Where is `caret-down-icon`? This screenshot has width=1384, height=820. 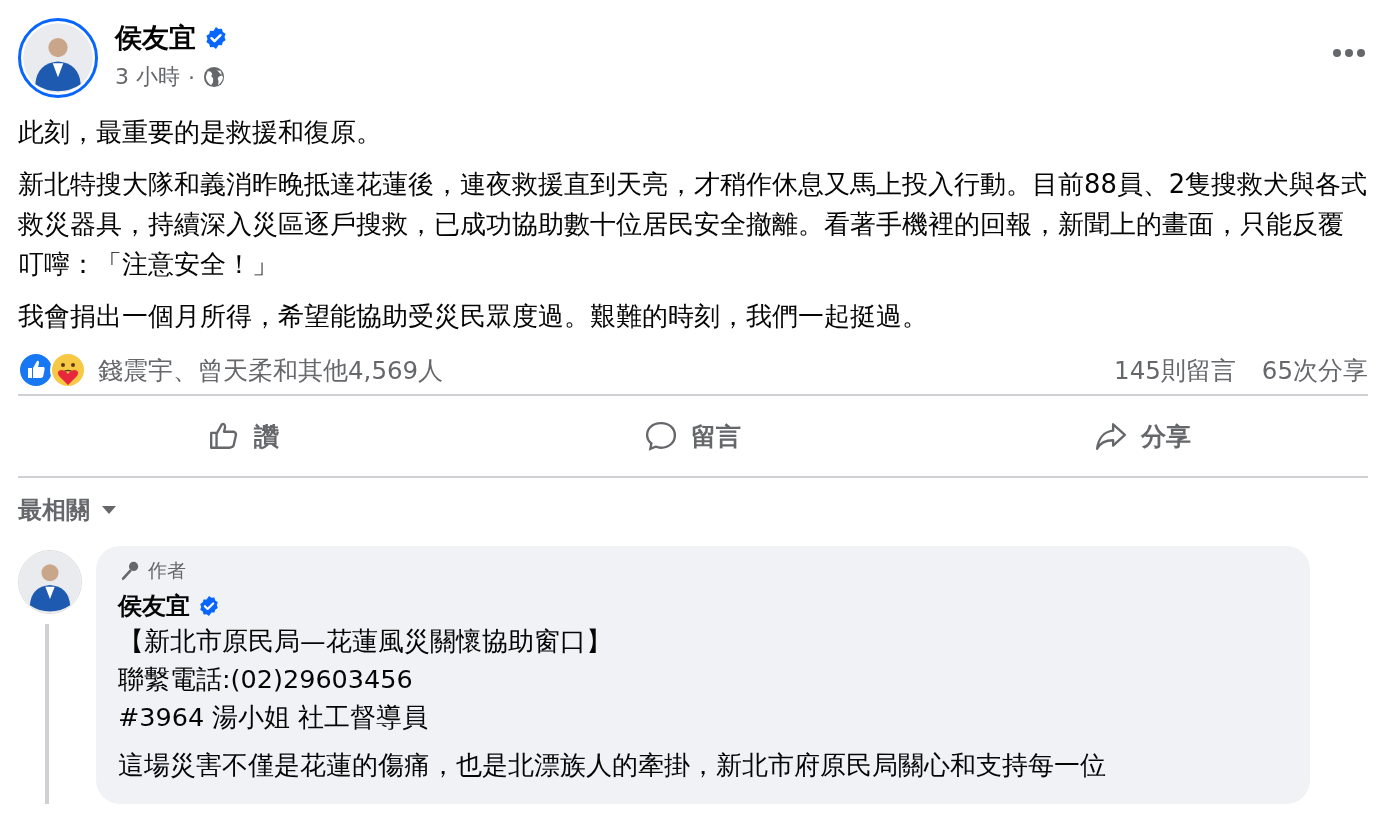 caret-down-icon is located at coordinates (109, 510).